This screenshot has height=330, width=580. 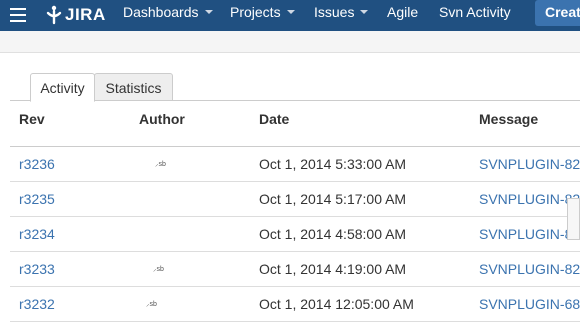 I want to click on nav-svn-activity: Svn Activity, so click(x=475, y=15).